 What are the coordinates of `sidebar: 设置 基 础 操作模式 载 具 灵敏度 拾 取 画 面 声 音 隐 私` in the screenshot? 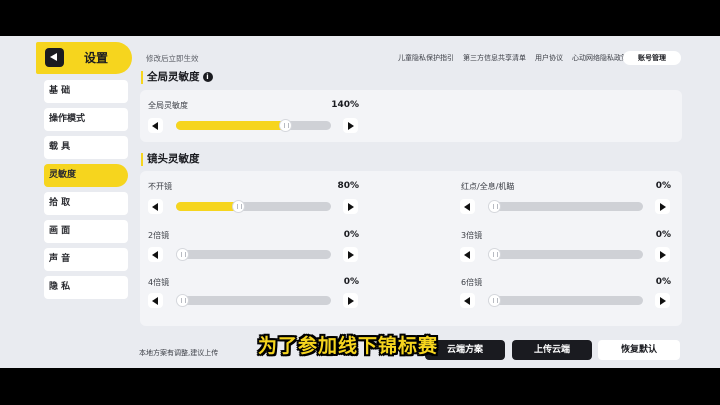 It's located at (86, 202).